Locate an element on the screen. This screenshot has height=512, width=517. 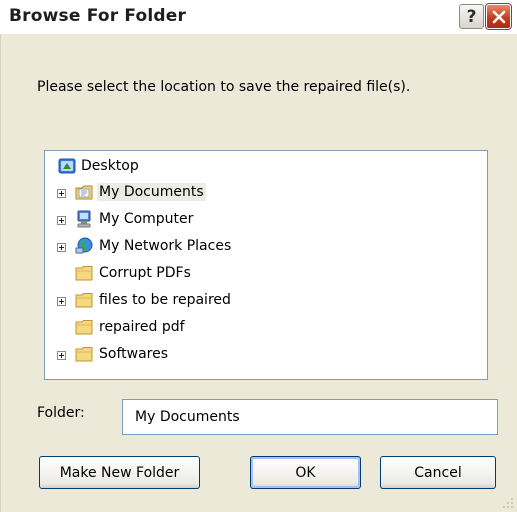
my-computer-icon is located at coordinates (84, 219).